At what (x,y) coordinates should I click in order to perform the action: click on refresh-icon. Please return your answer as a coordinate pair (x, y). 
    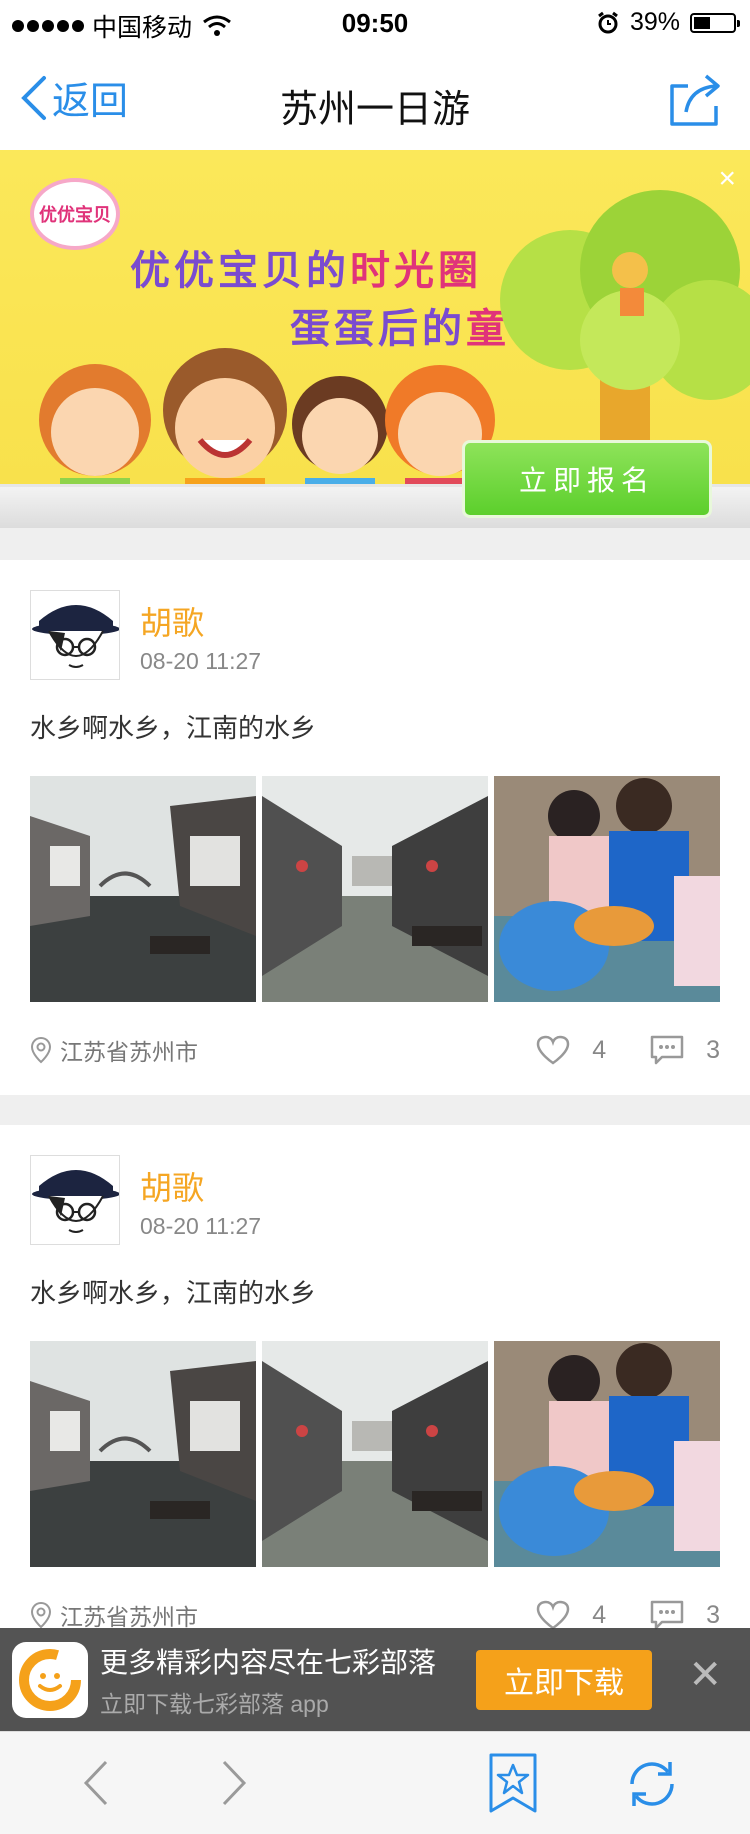
    Looking at the image, I should click on (652, 1784).